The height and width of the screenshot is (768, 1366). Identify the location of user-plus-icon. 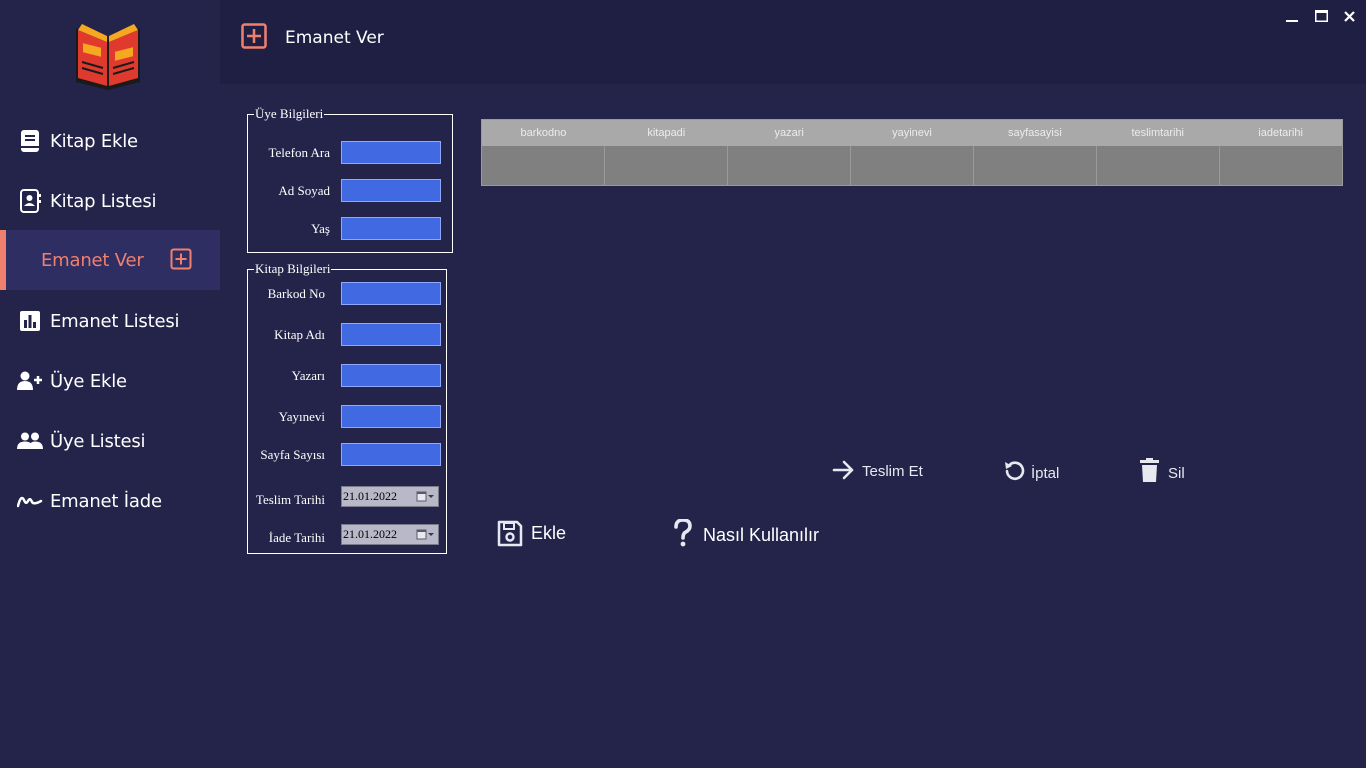
(30, 381).